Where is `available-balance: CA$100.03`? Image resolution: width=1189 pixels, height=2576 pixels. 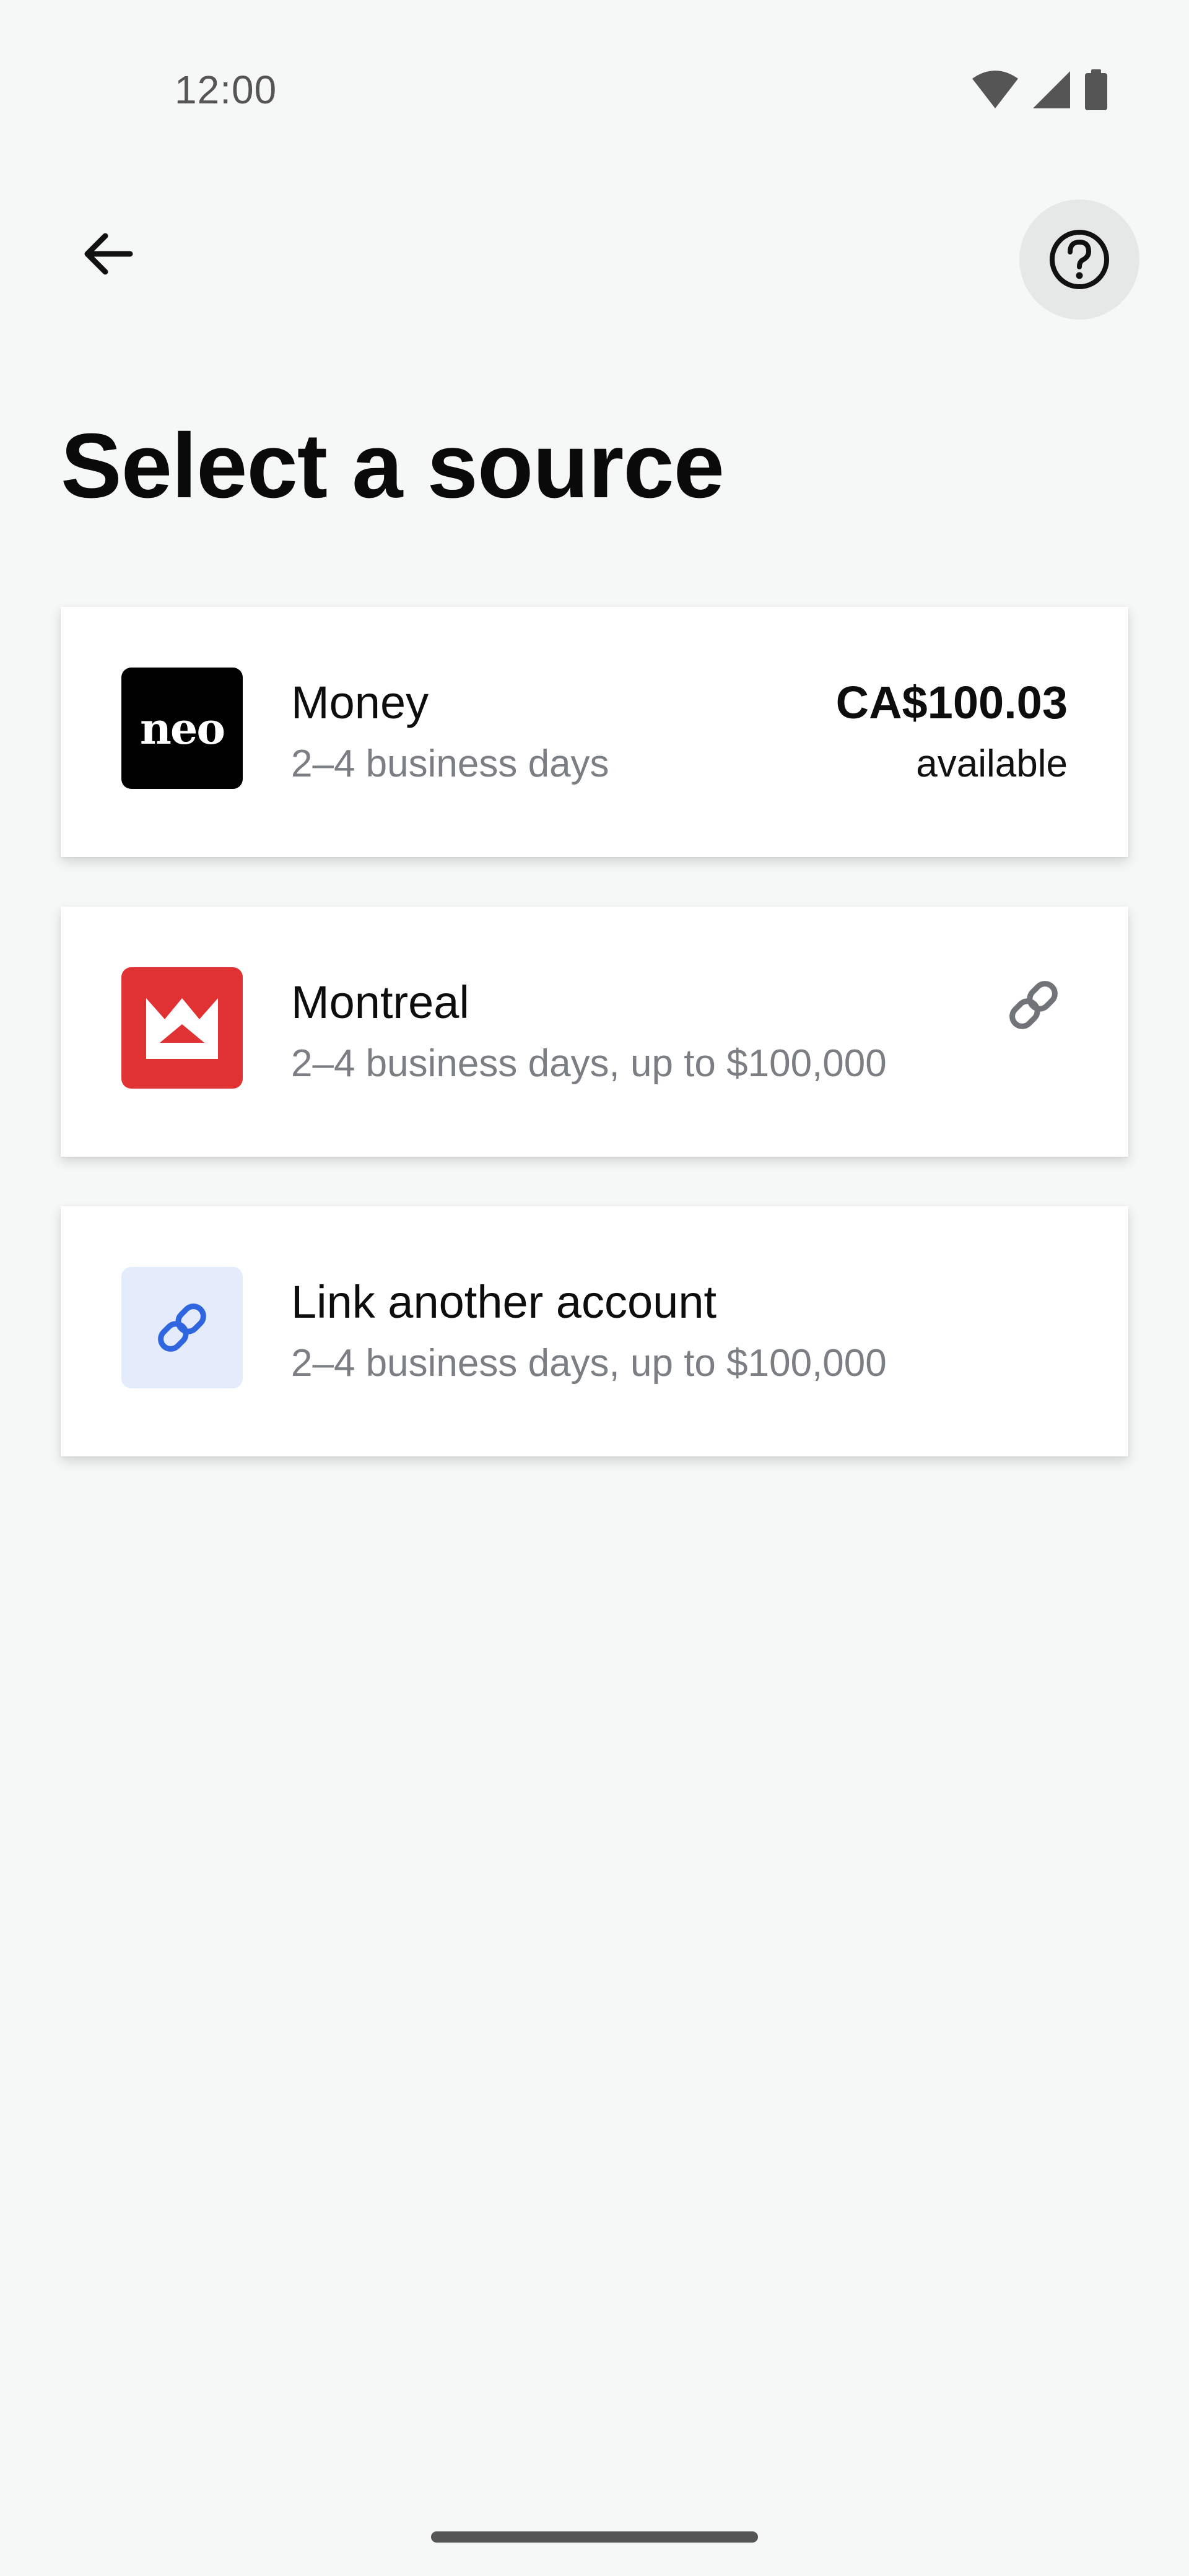 available-balance: CA$100.03 is located at coordinates (951, 703).